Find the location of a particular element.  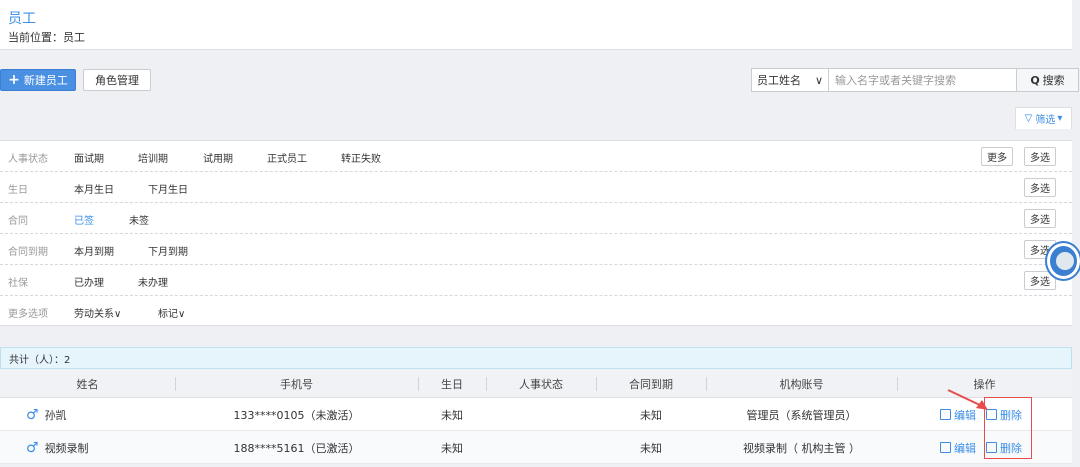

employee-name-link: 视频录制 is located at coordinates (67, 448).